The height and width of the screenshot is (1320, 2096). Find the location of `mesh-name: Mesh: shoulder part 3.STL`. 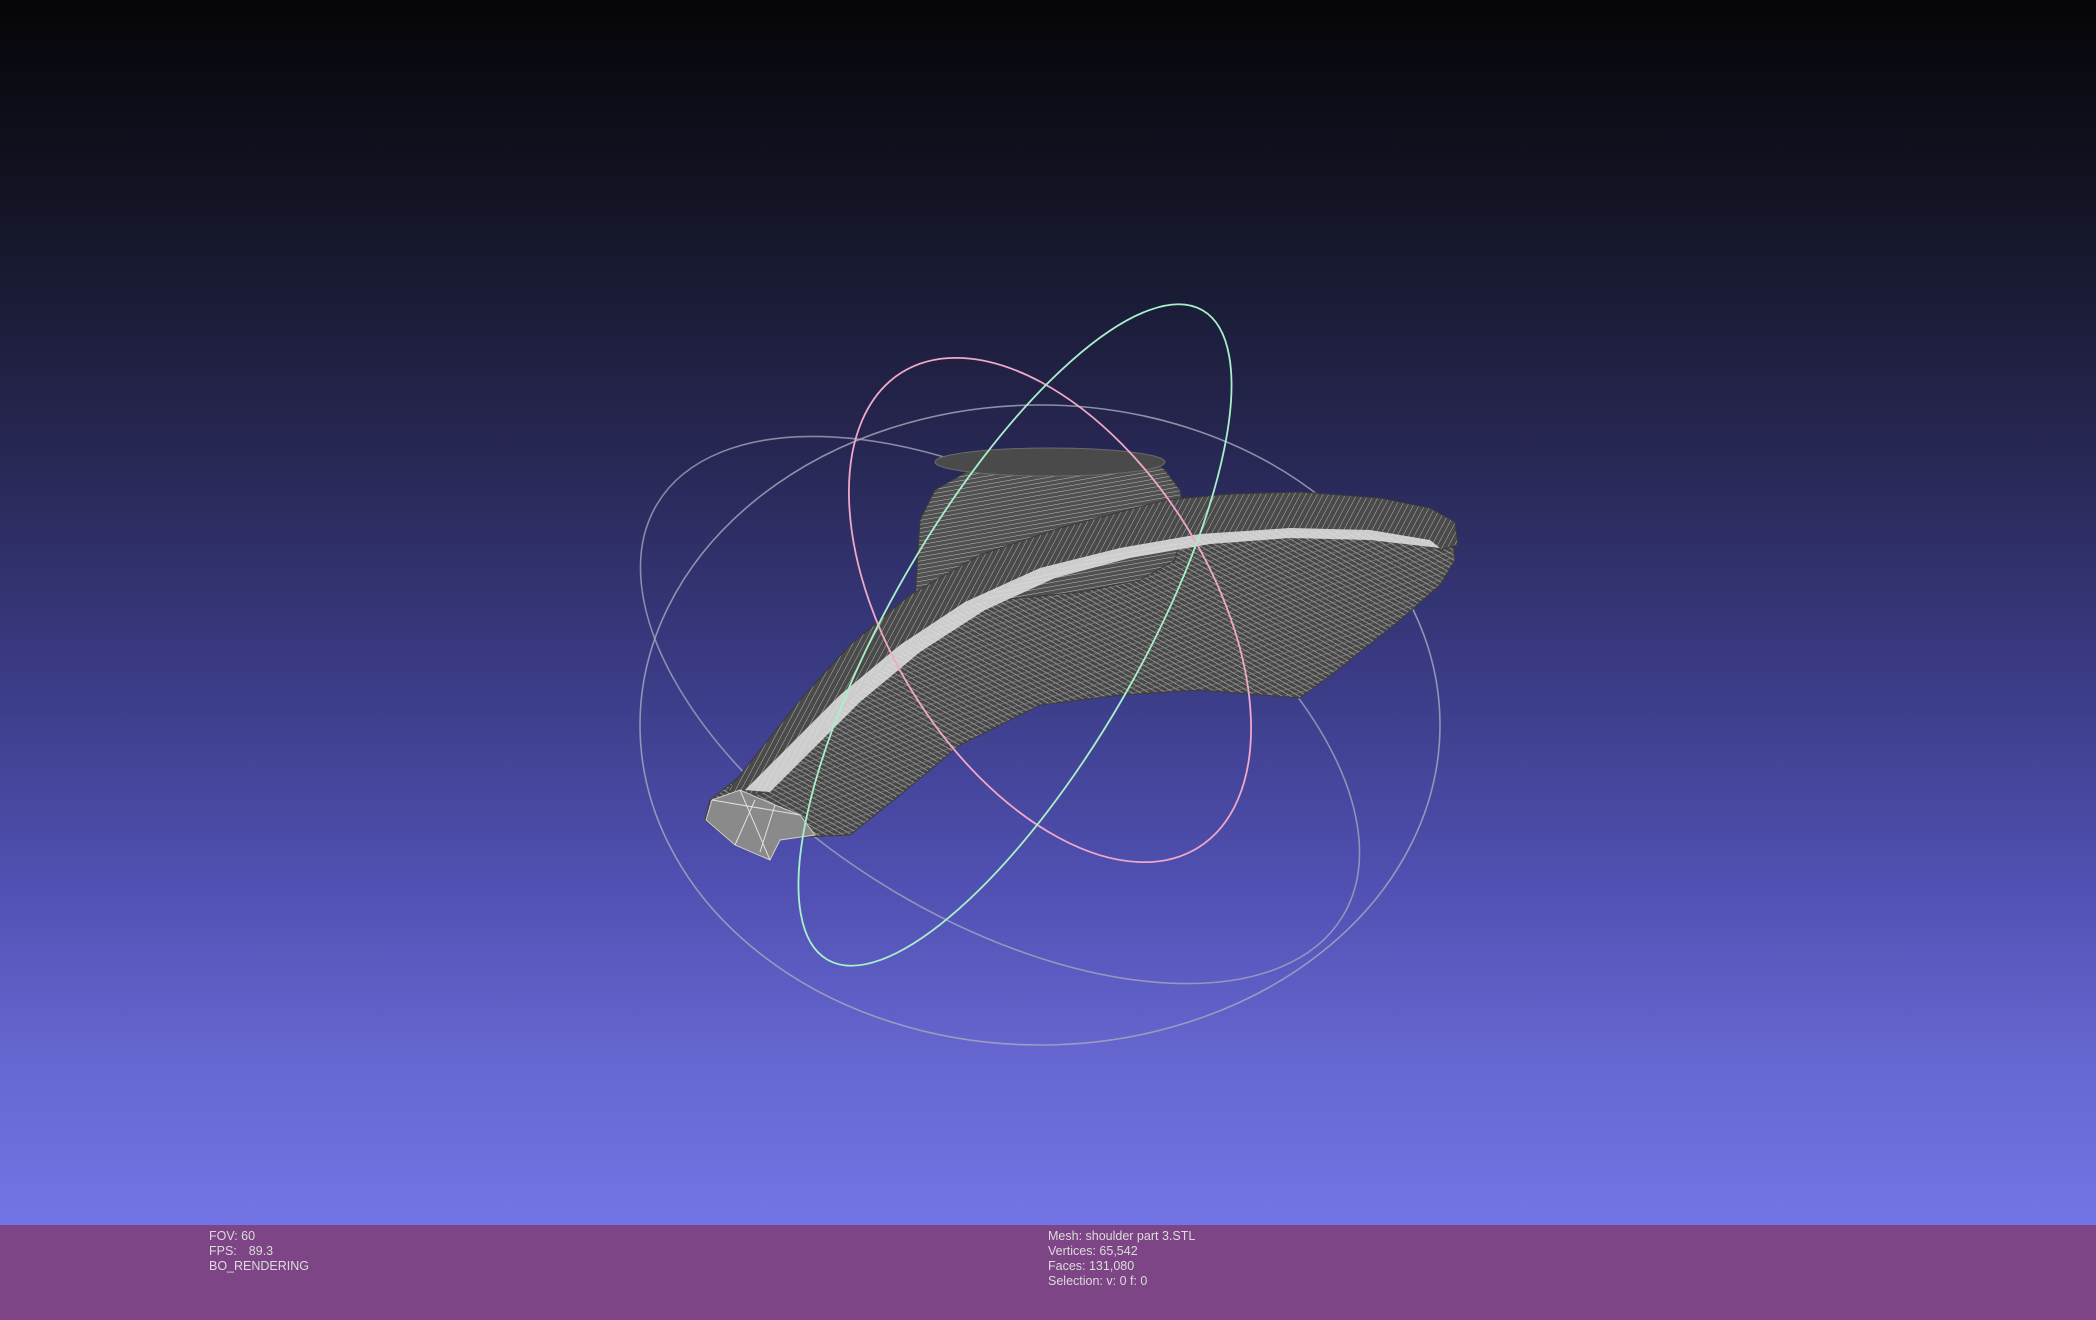

mesh-name: Mesh: shoulder part 3.STL is located at coordinates (1122, 1236).